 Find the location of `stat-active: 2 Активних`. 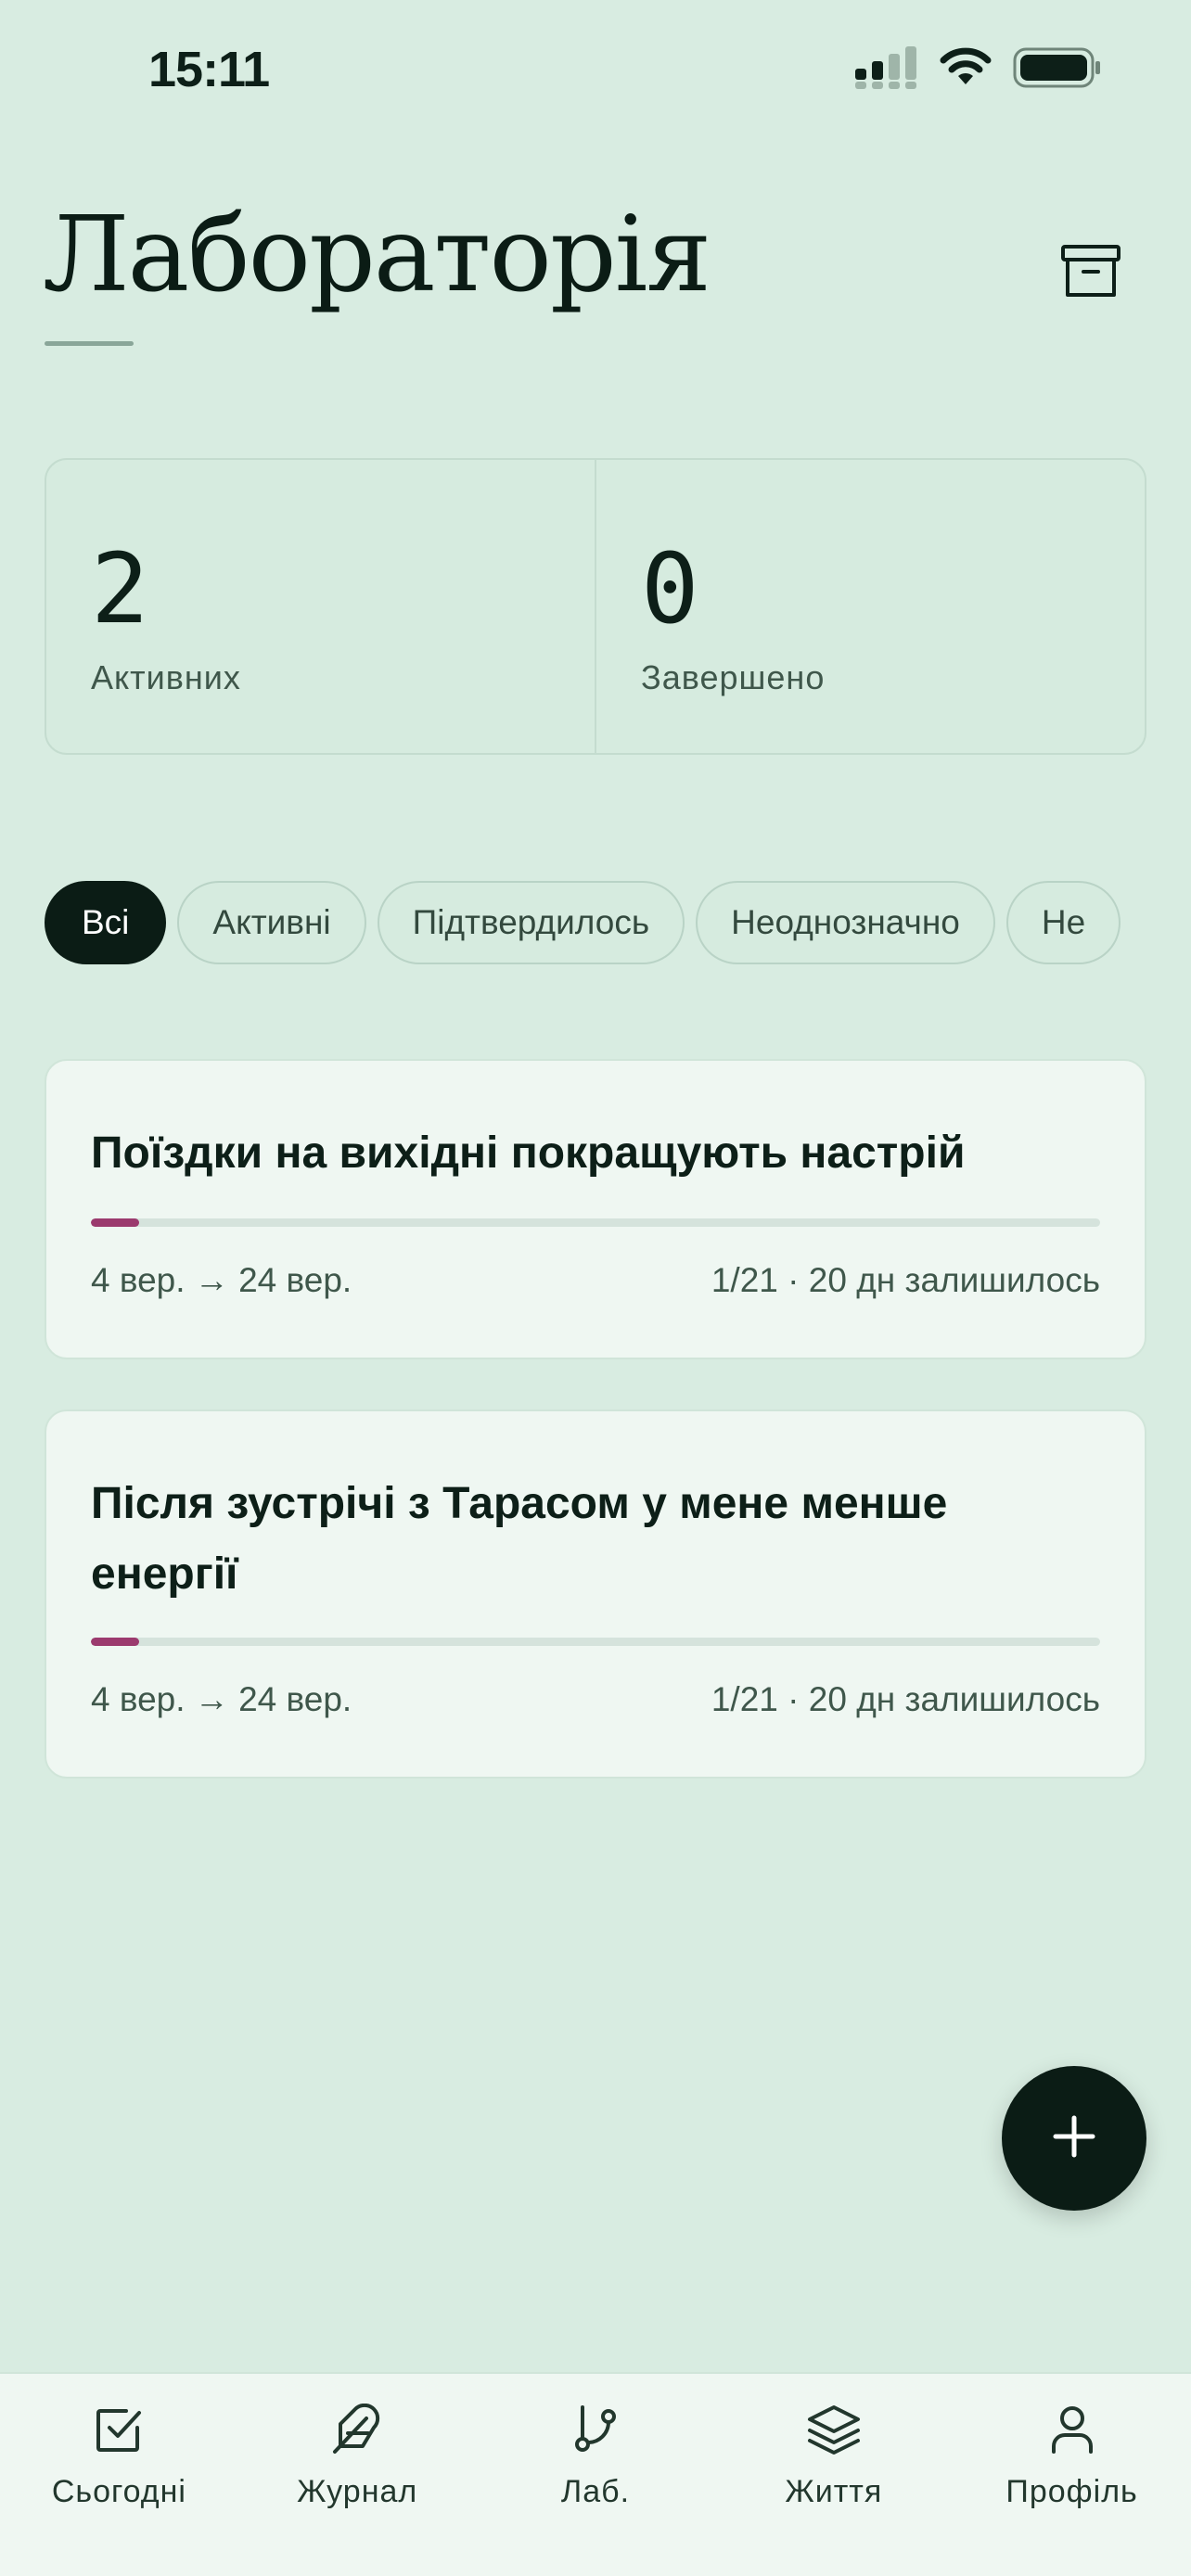

stat-active: 2 Активних is located at coordinates (321, 606).